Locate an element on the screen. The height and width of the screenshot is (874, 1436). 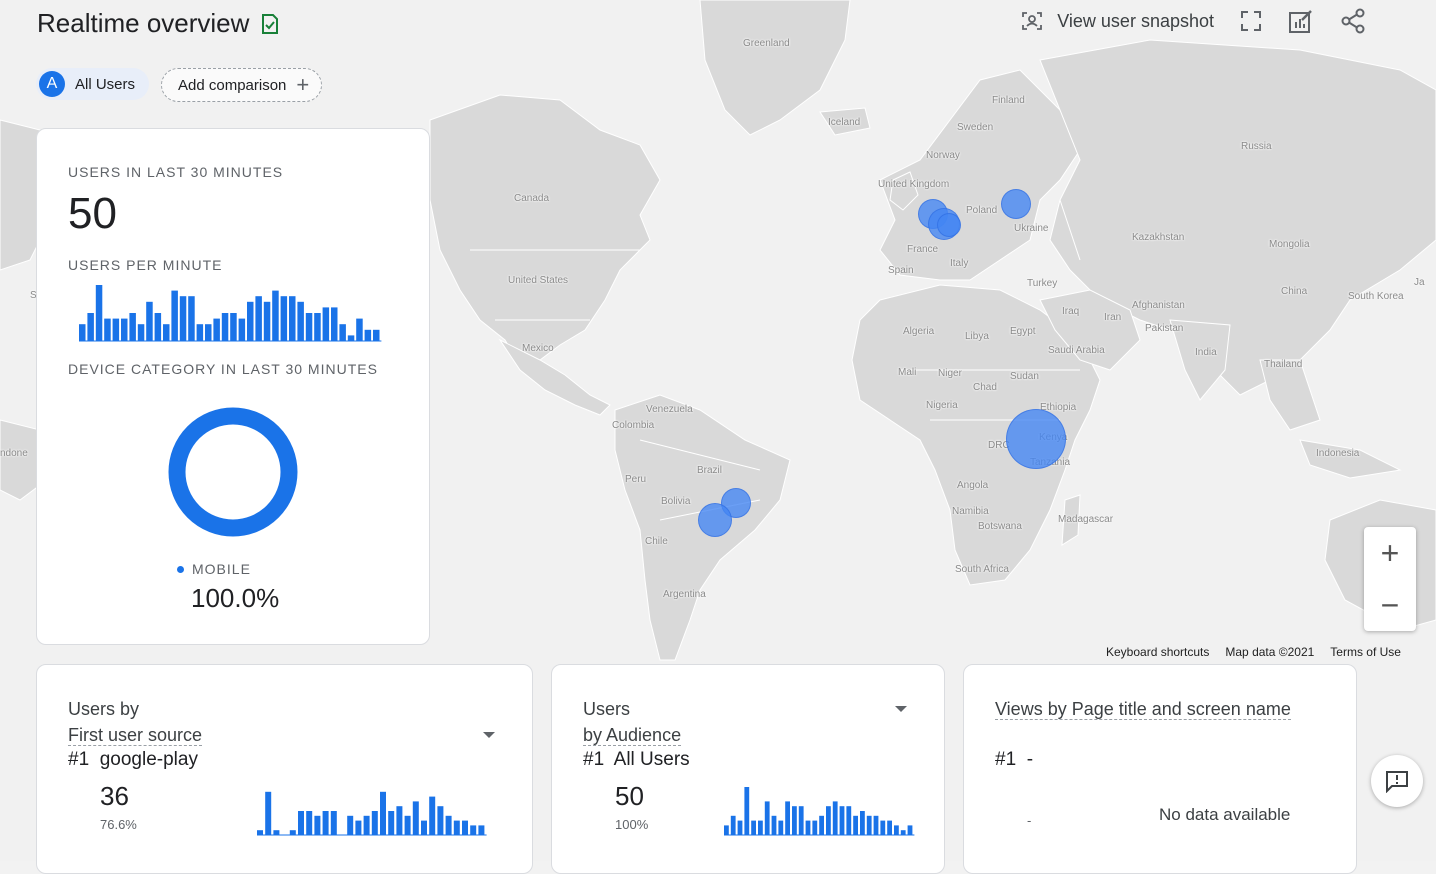
audience-dimension-label: by Audience is located at coordinates (632, 735).